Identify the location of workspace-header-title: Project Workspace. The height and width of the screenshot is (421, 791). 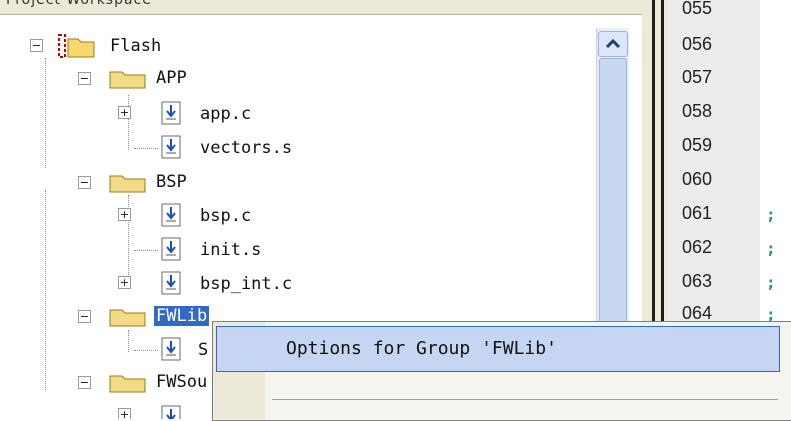
(79, 4).